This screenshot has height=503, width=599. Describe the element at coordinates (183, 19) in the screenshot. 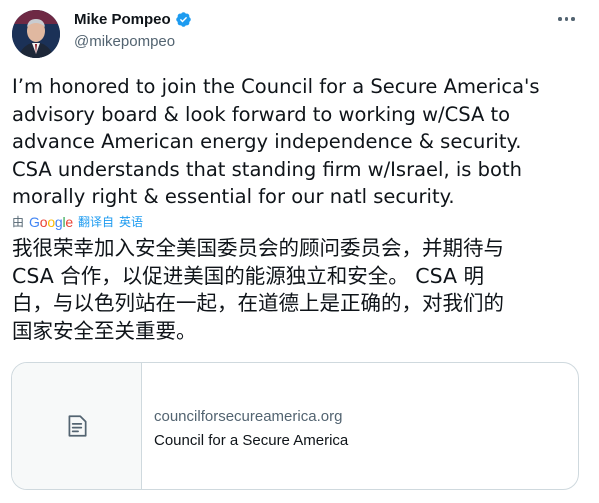

I see `verified-badge-icon` at that location.